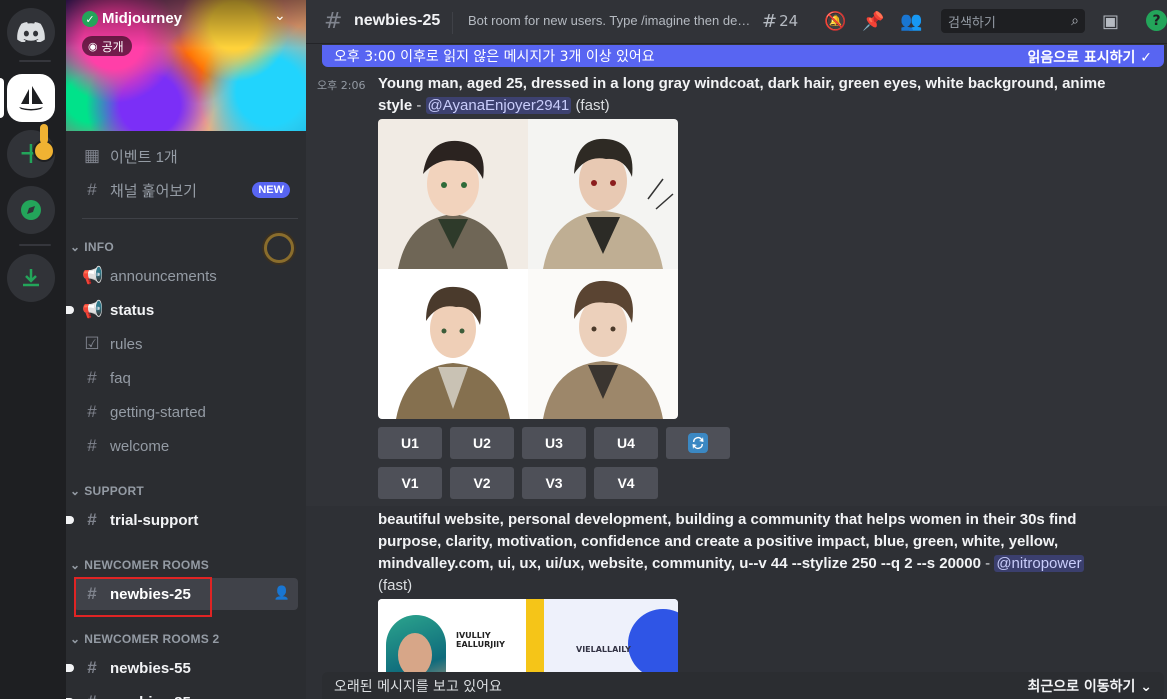 Image resolution: width=1167 pixels, height=699 pixels. What do you see at coordinates (186, 344) in the screenshot?
I see `channel-rules: ☑ rules` at bounding box center [186, 344].